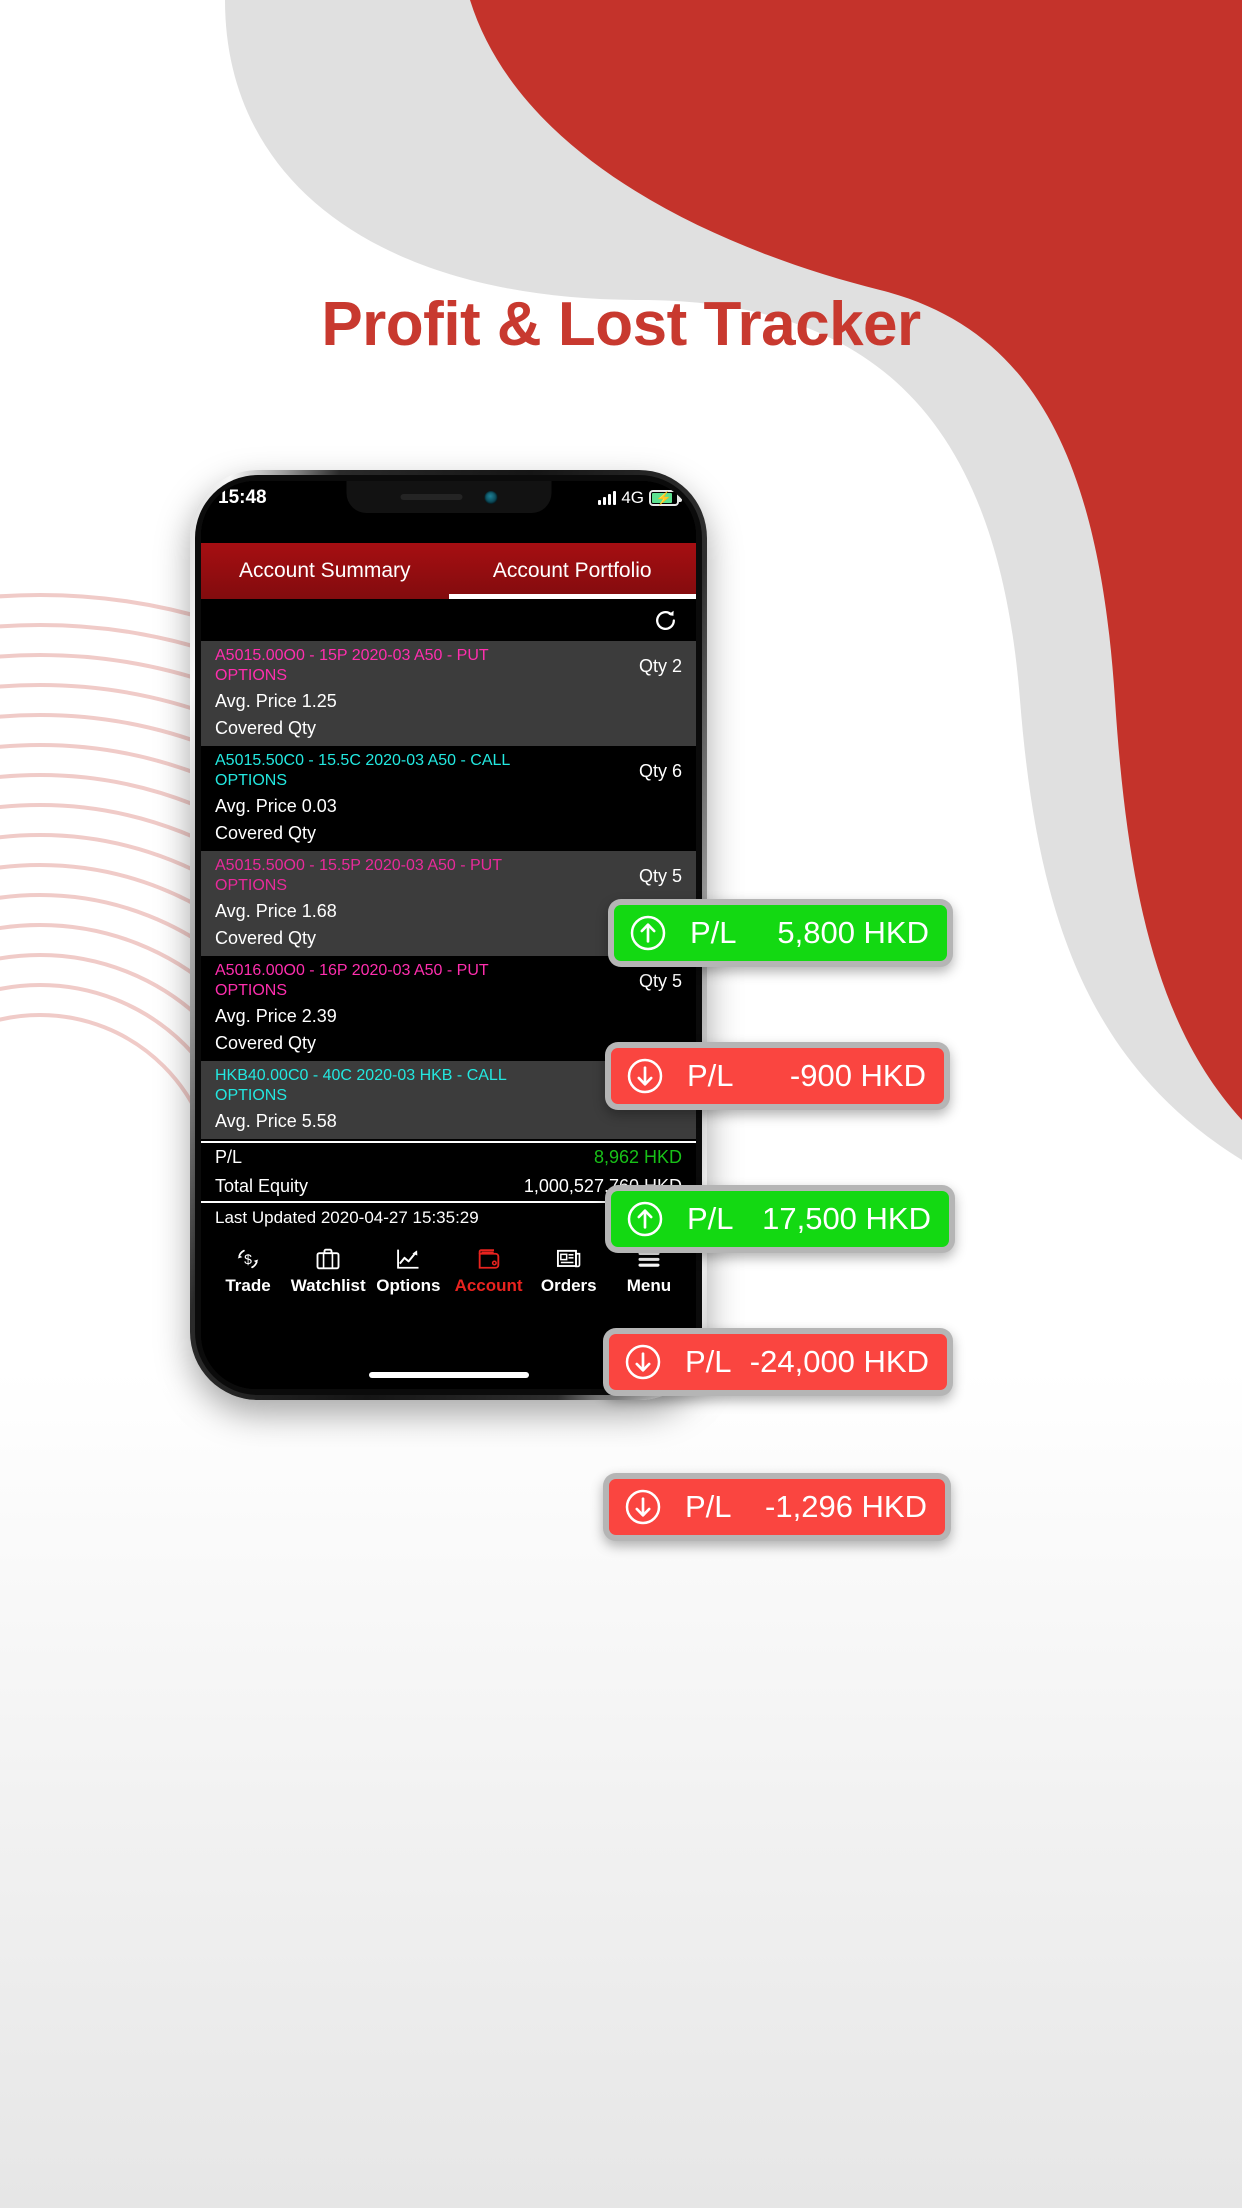  Describe the element at coordinates (276, 1016) in the screenshot. I see `position-avg-price: Avg. Price 2.39` at that location.